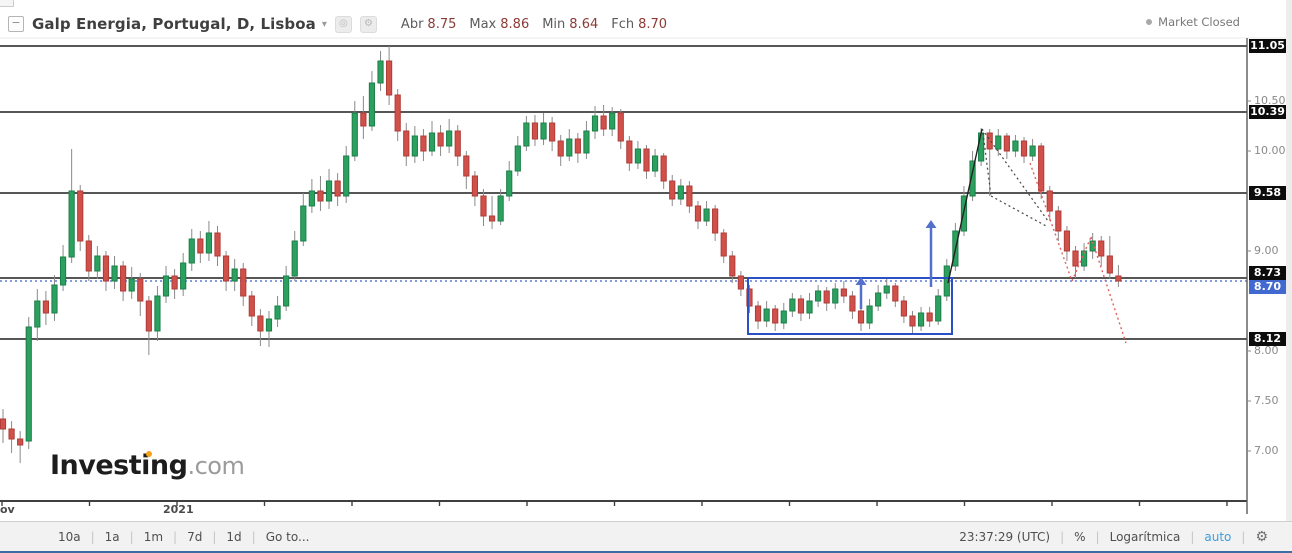  Describe the element at coordinates (931, 224) in the screenshot. I see `up-arrow-head` at that location.